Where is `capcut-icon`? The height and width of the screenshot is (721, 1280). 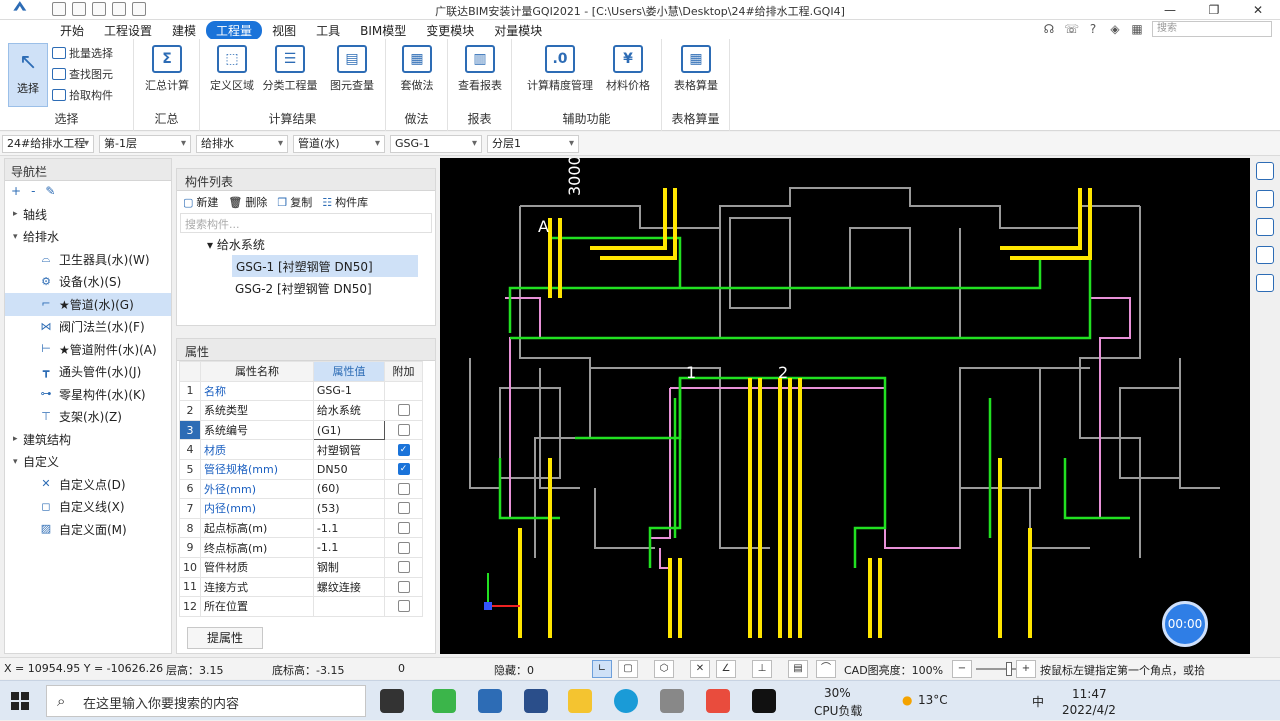
capcut-icon is located at coordinates (764, 701).